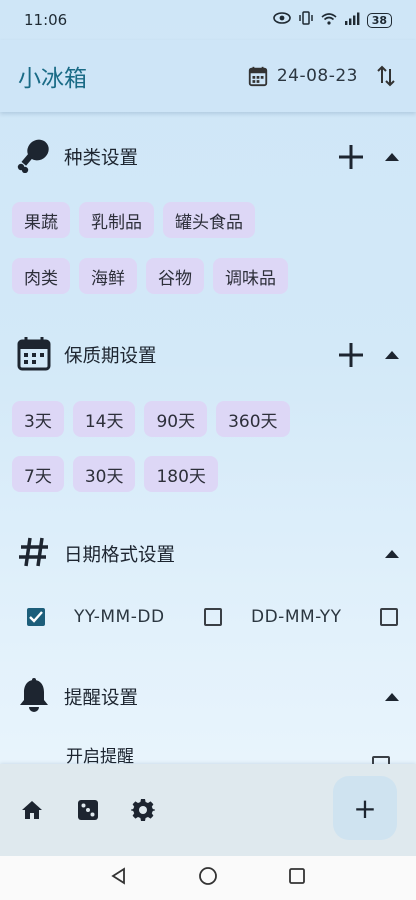 Image resolution: width=416 pixels, height=900 pixels. Describe the element at coordinates (250, 276) in the screenshot. I see `category-chip: 调味品` at that location.